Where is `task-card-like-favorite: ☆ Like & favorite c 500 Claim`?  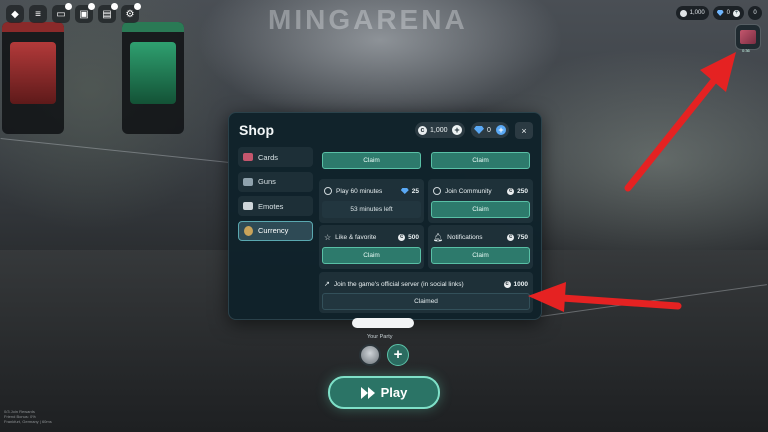
task-card-like-favorite: ☆ Like & favorite c 500 Claim is located at coordinates (371, 247).